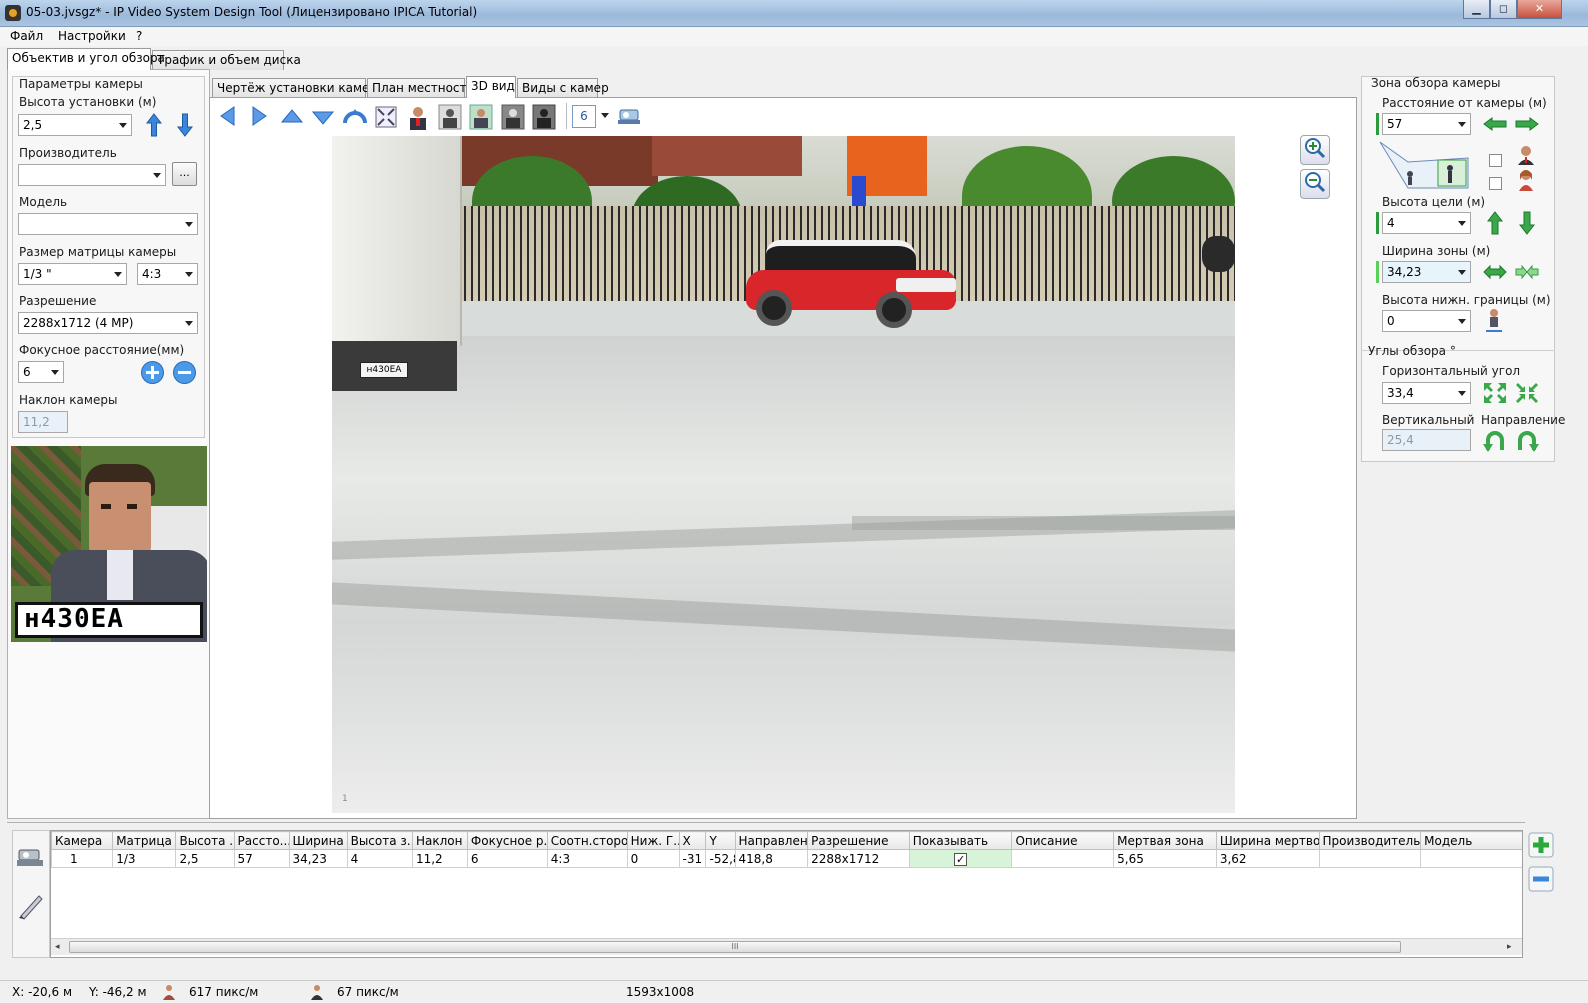  What do you see at coordinates (227, 116) in the screenshot?
I see `nav-left-icon` at bounding box center [227, 116].